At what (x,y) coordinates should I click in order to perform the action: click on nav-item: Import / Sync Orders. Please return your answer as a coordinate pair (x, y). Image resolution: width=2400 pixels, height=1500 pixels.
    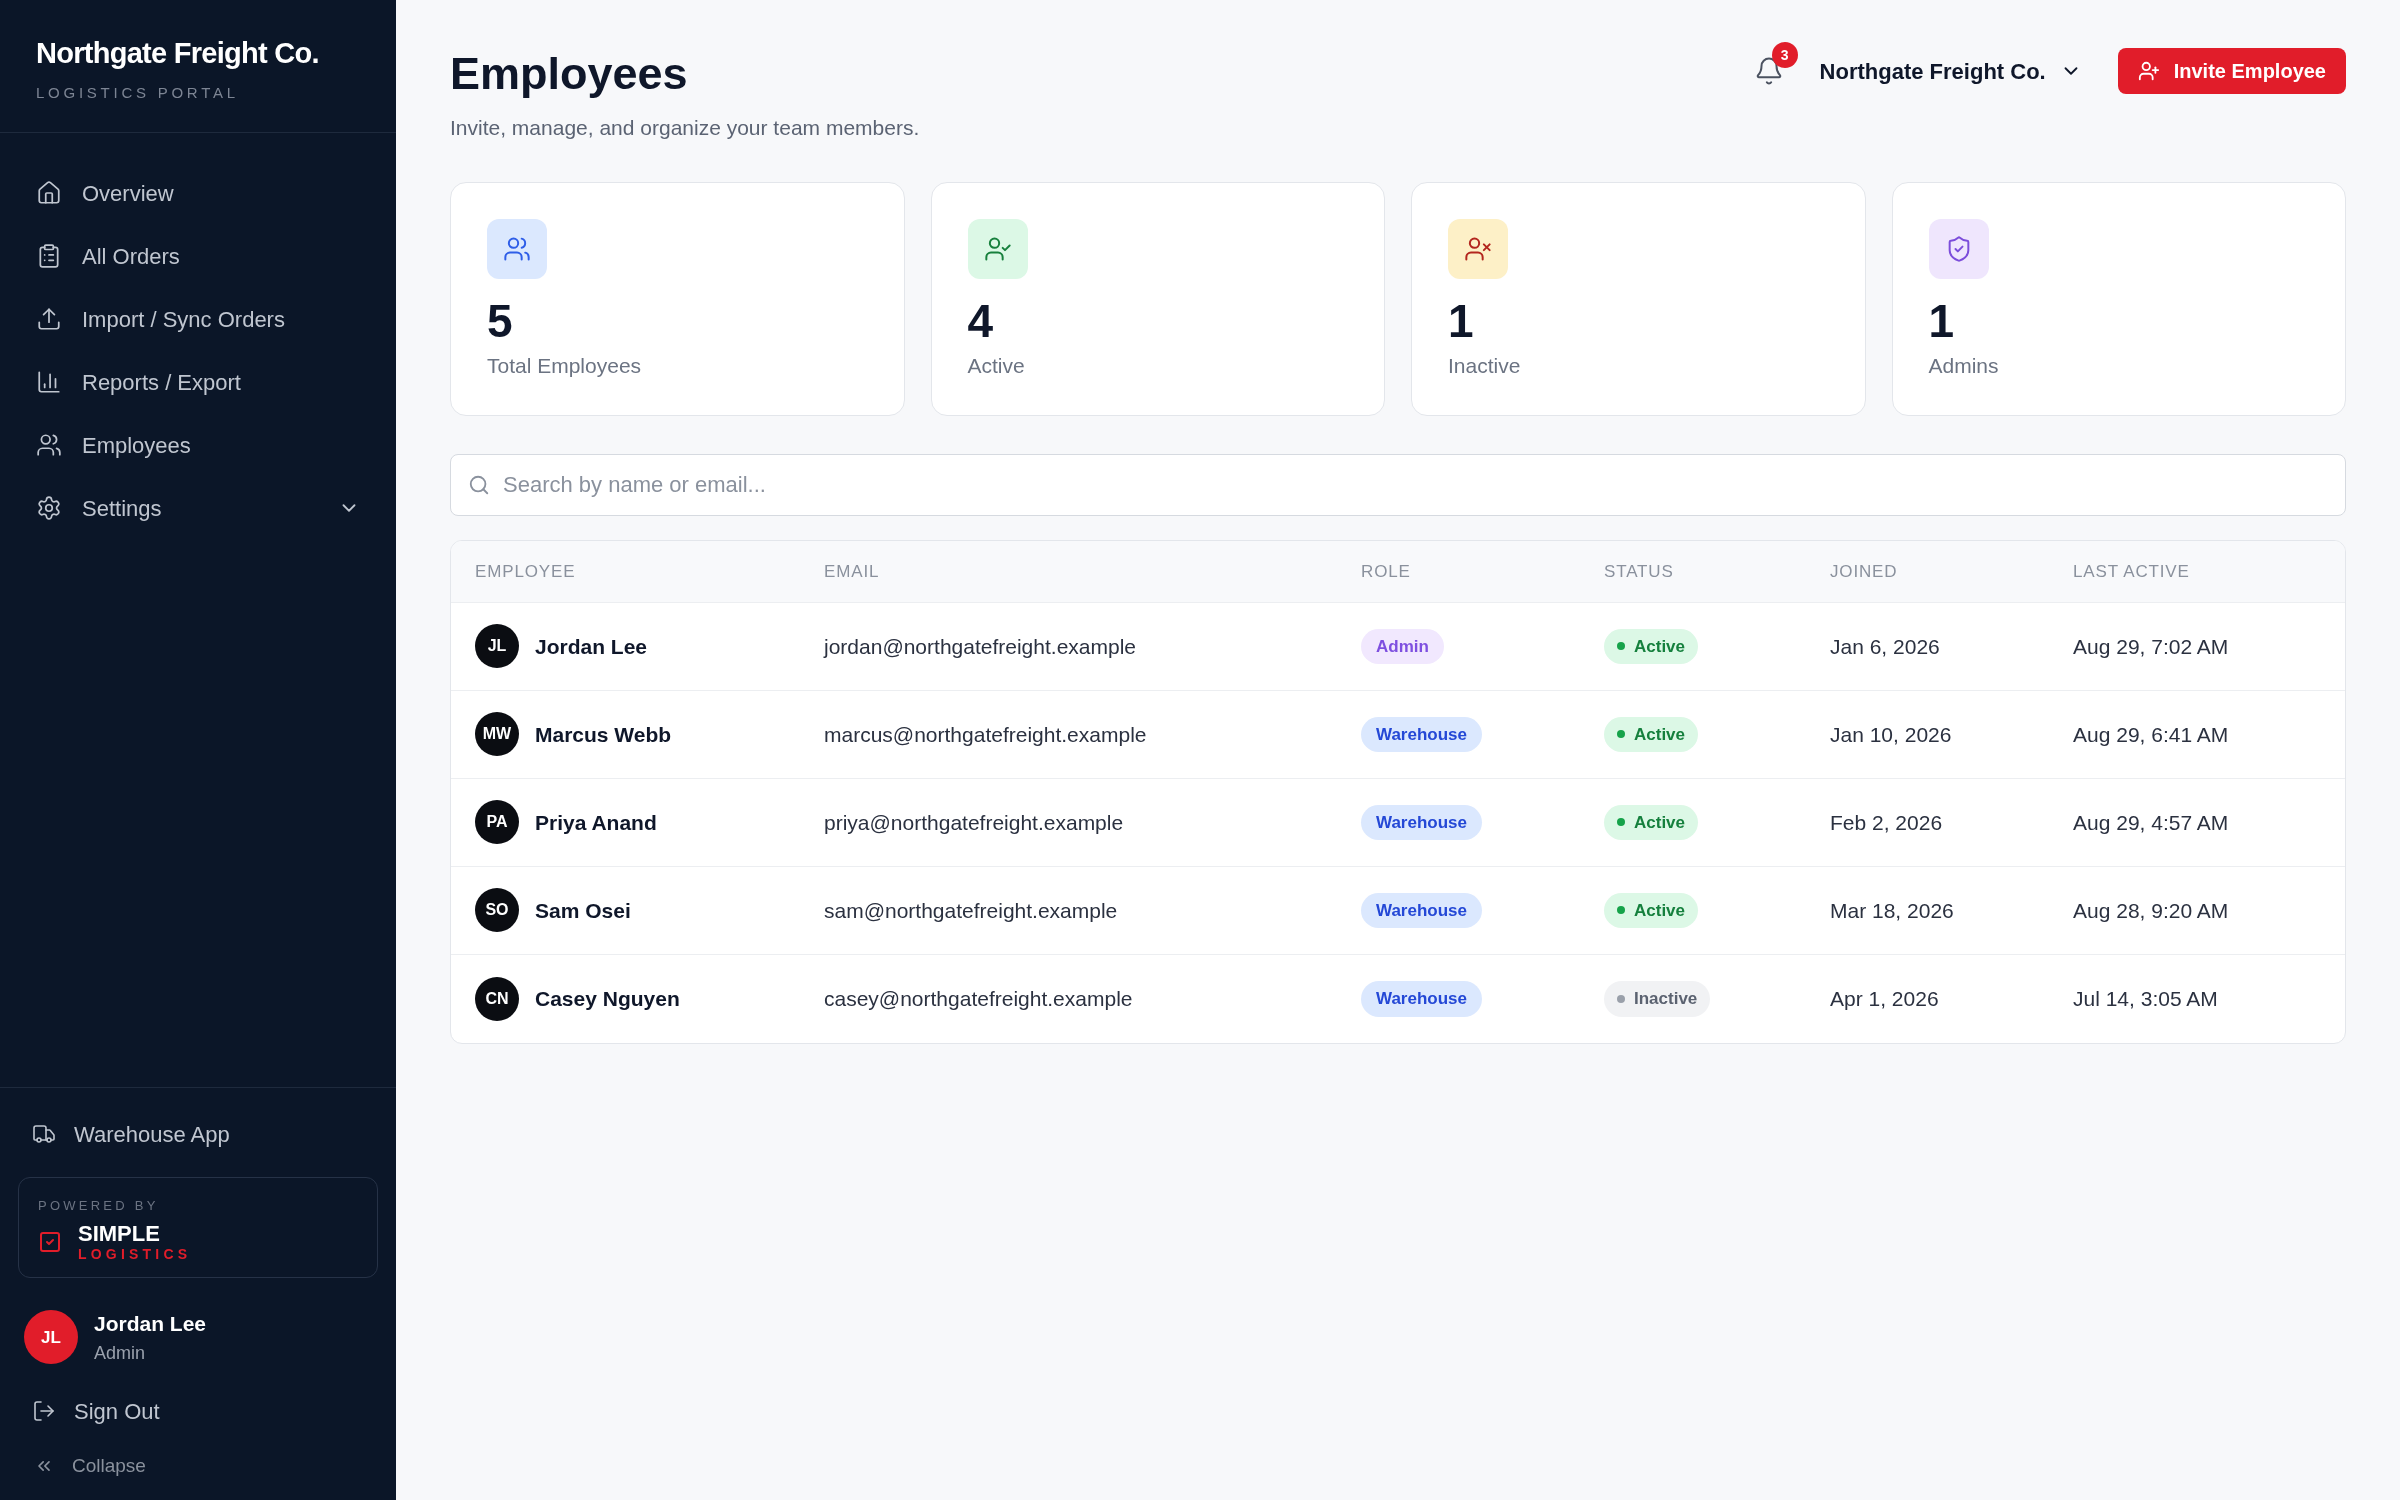
    Looking at the image, I should click on (198, 319).